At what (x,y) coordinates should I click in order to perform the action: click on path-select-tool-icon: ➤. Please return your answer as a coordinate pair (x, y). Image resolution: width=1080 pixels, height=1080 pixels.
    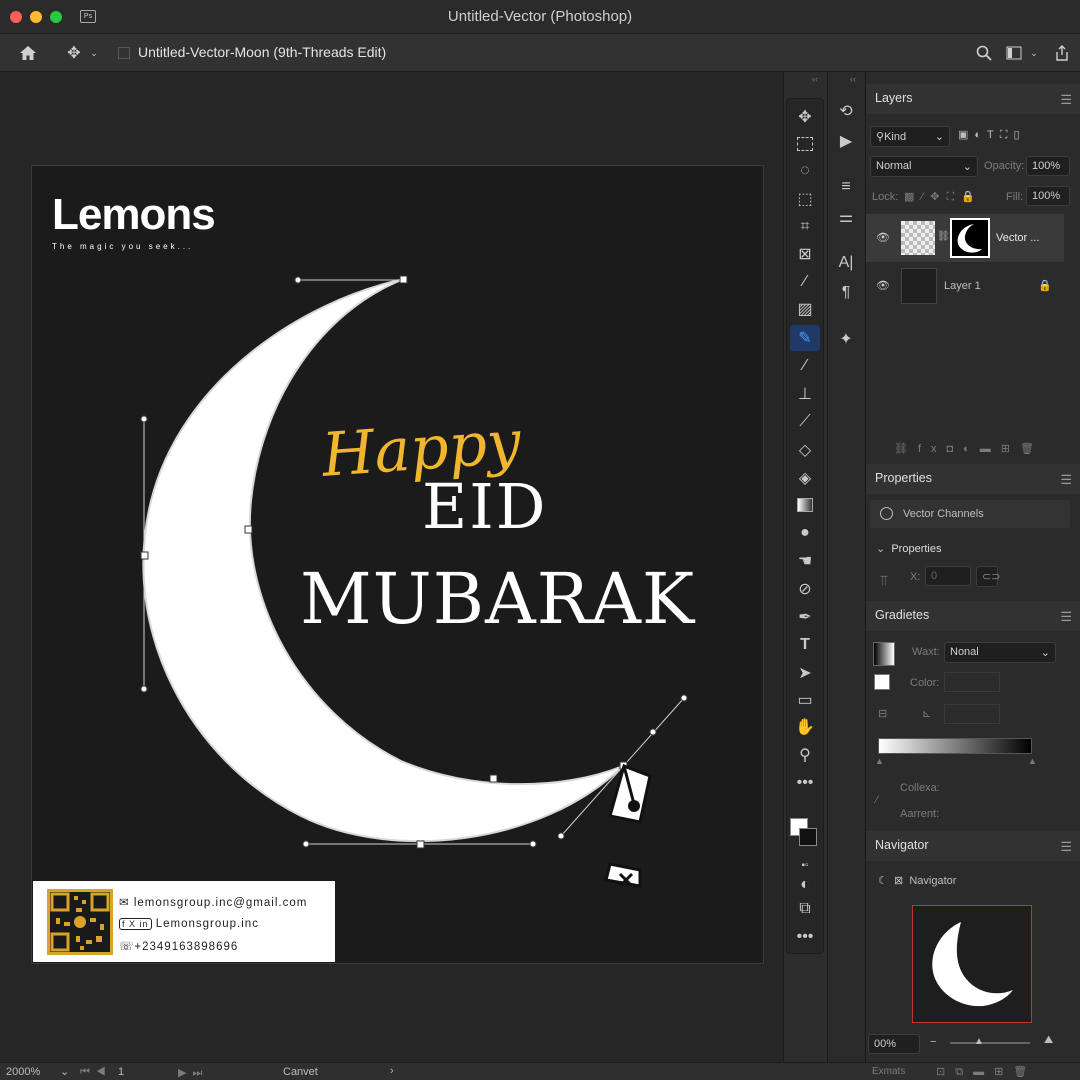
    Looking at the image, I should click on (805, 673).